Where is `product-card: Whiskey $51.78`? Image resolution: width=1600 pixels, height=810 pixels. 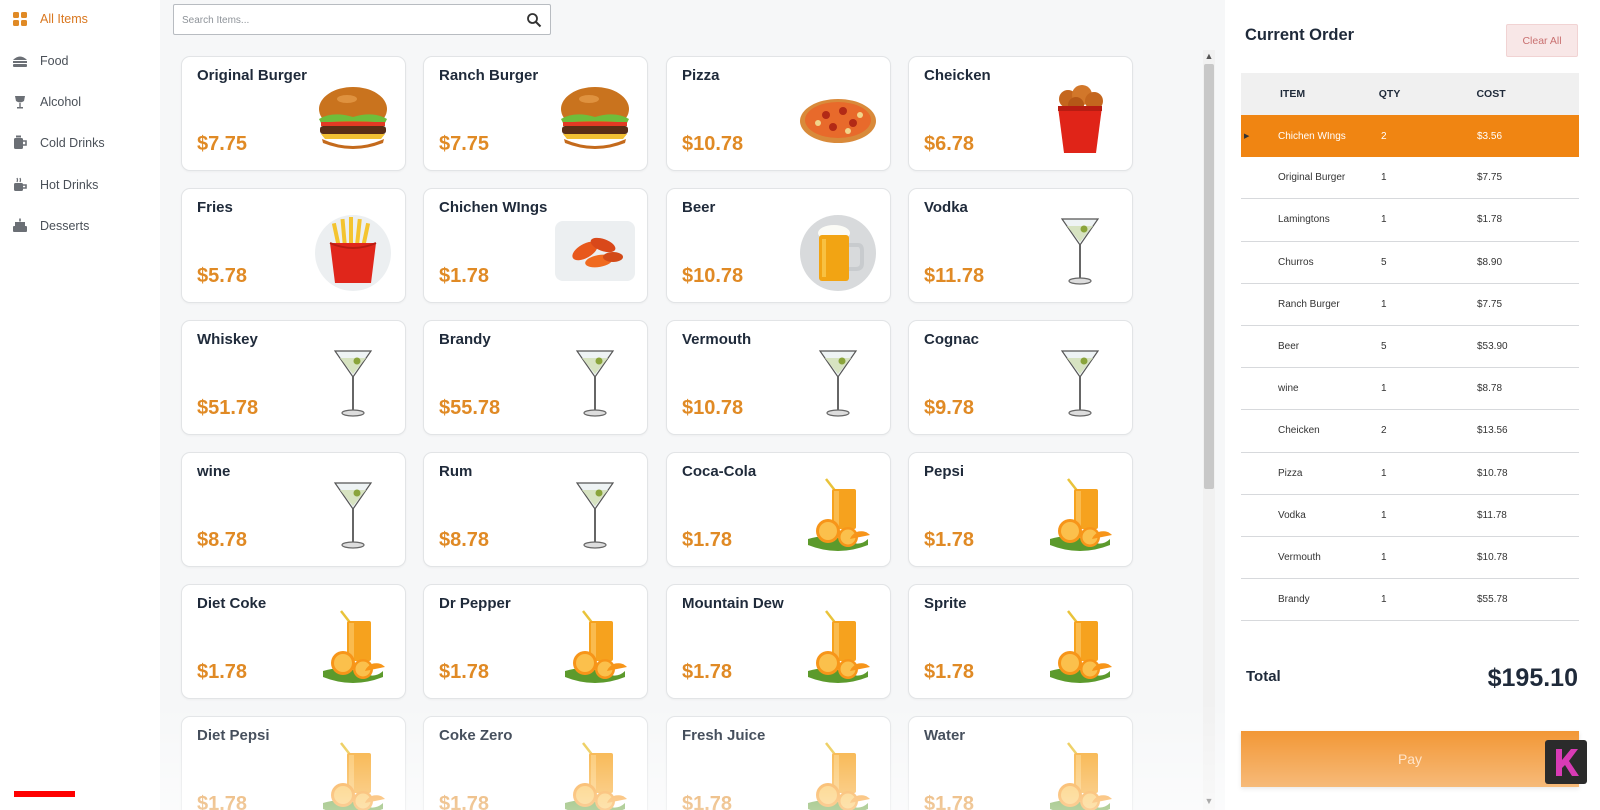 product-card: Whiskey $51.78 is located at coordinates (293, 377).